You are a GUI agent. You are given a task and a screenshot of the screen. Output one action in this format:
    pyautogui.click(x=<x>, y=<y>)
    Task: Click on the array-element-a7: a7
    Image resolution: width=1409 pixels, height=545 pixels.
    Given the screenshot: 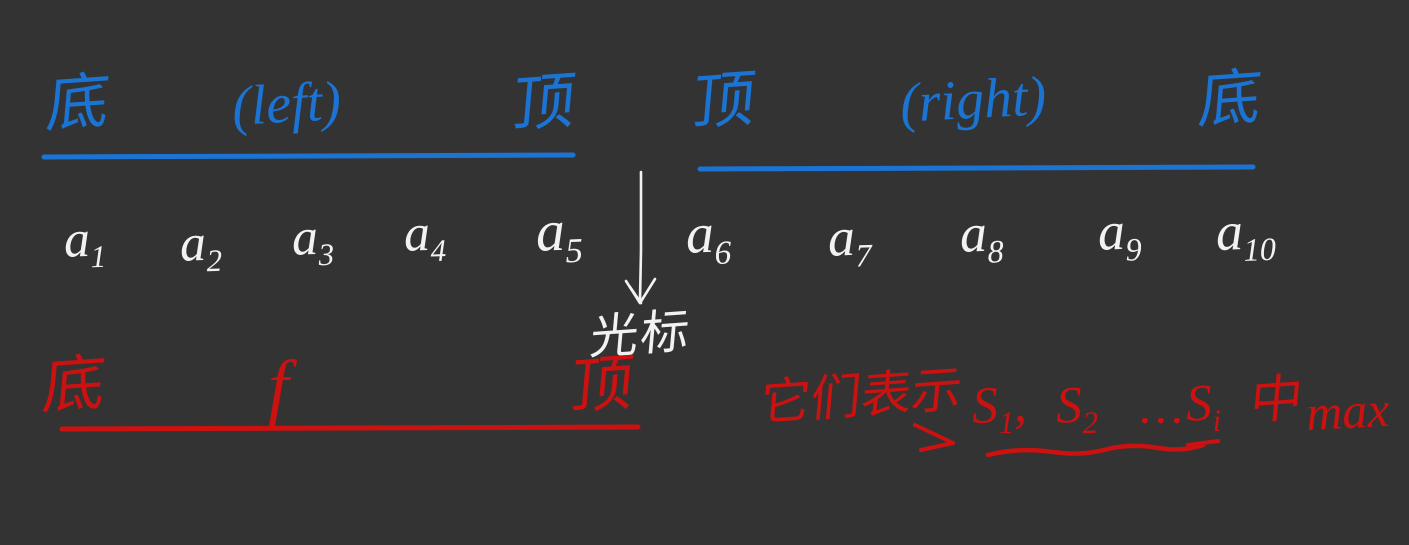 What is the action you would take?
    pyautogui.click(x=849, y=240)
    